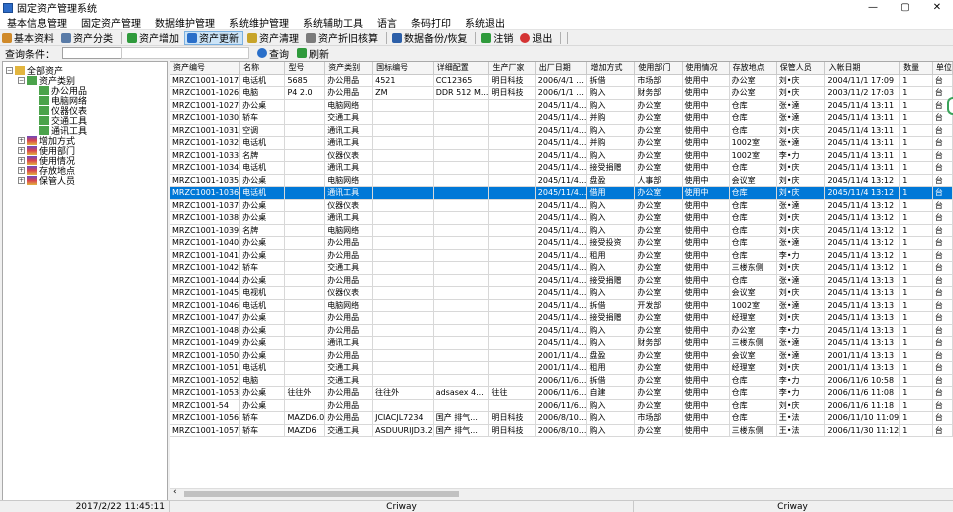  I want to click on table-cell: 会议室, so click(753, 180).